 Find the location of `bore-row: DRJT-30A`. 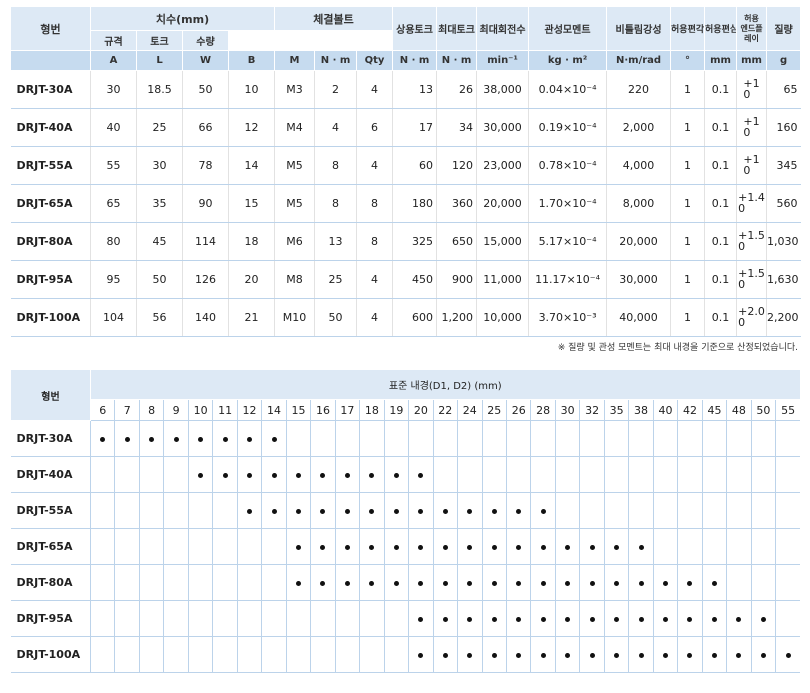

bore-row: DRJT-30A is located at coordinates (405, 438).